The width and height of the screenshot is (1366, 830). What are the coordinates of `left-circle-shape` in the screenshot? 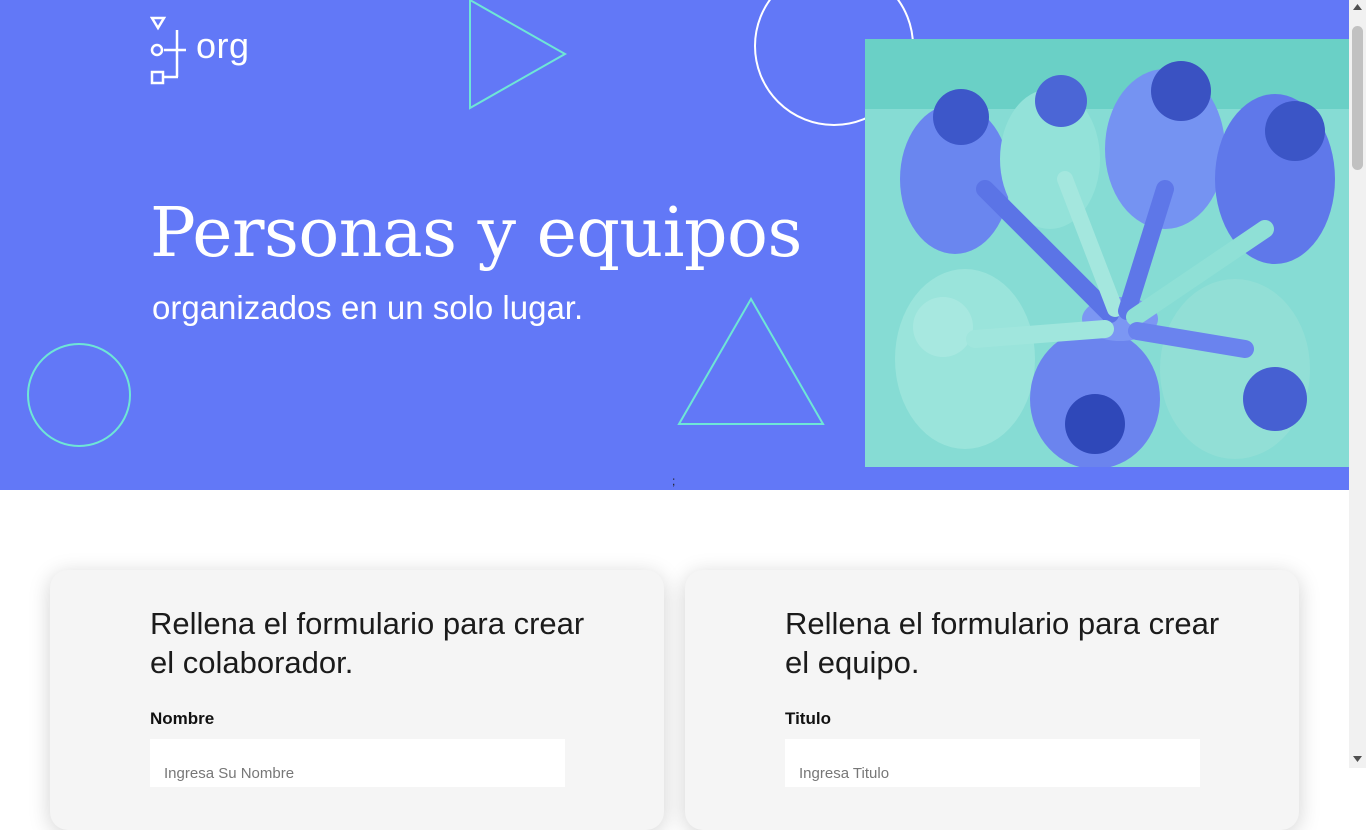 It's located at (79, 395).